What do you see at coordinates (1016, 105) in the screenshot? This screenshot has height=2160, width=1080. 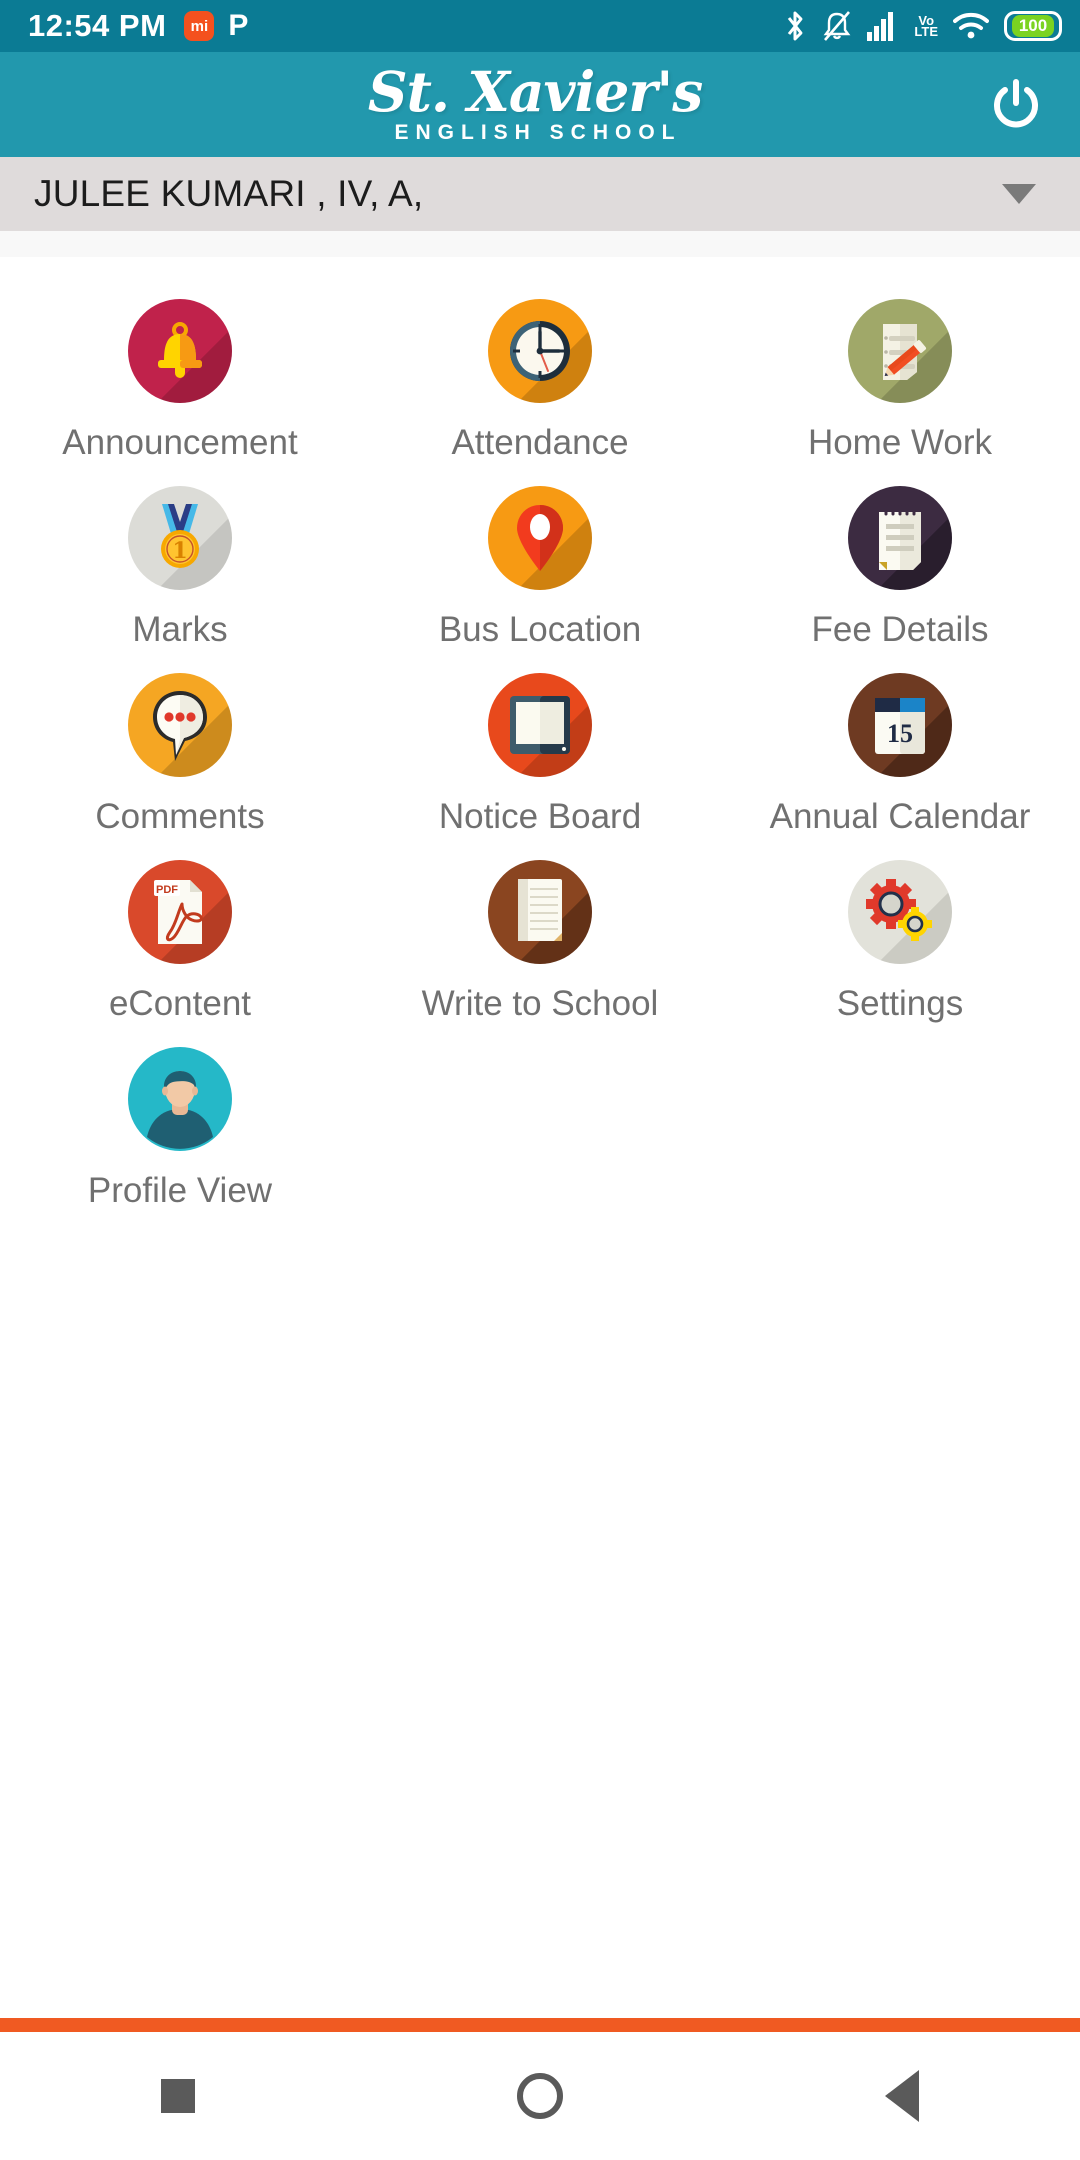 I see `power-icon` at bounding box center [1016, 105].